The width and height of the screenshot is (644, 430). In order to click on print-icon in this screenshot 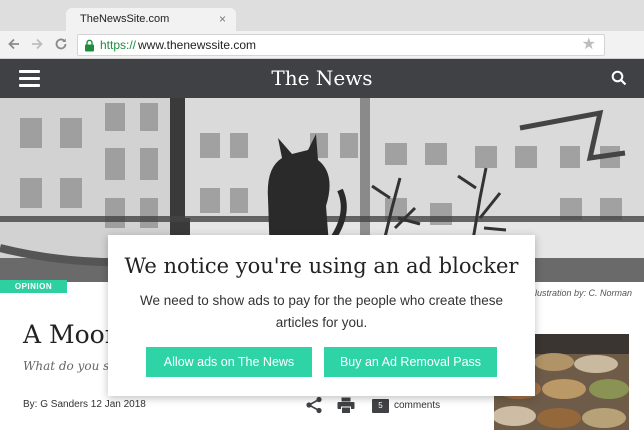, I will do `click(346, 405)`.